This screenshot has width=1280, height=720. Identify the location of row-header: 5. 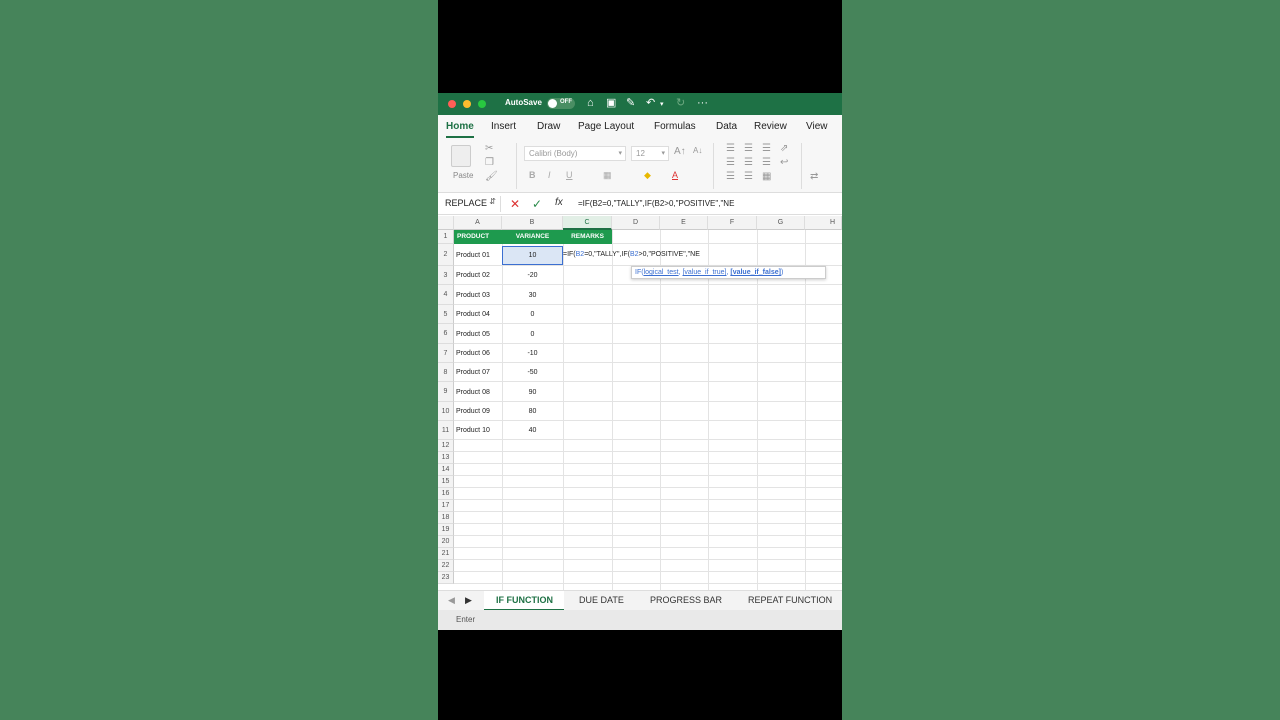
(446, 314).